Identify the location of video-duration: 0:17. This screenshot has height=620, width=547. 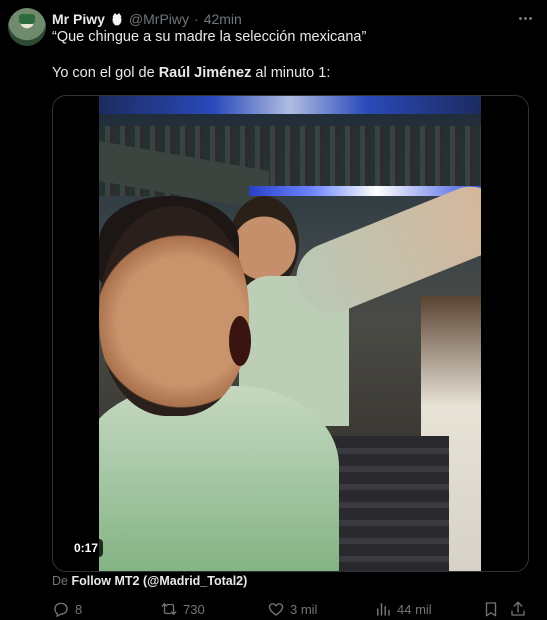
(86, 548).